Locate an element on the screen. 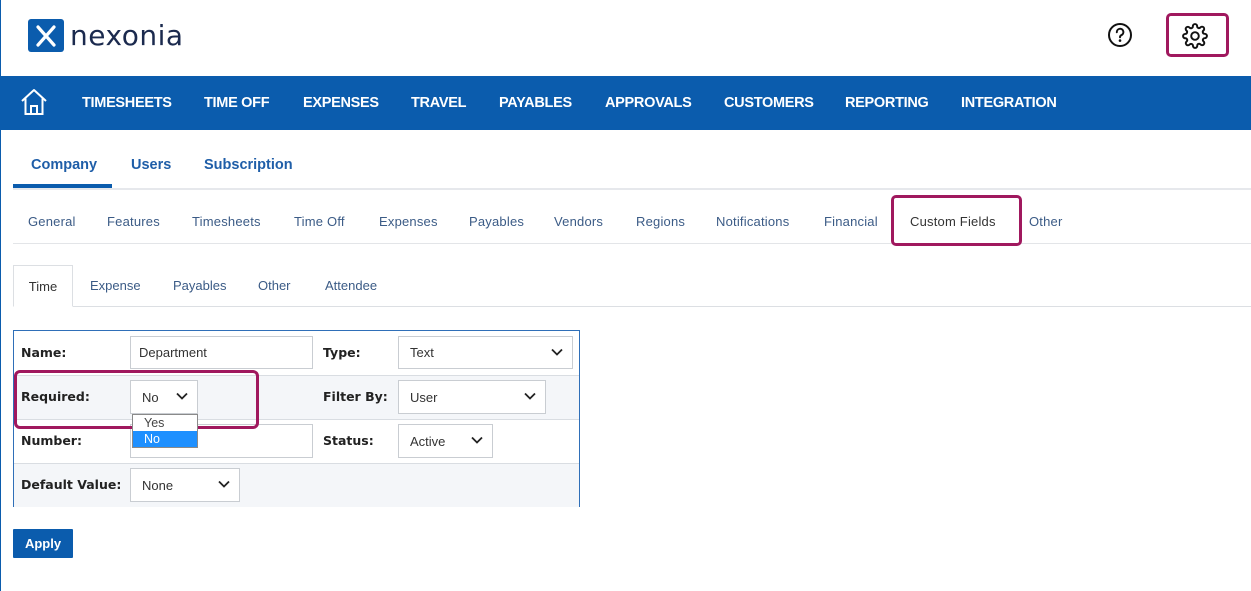 The image size is (1251, 591). name-input: Department is located at coordinates (221, 352).